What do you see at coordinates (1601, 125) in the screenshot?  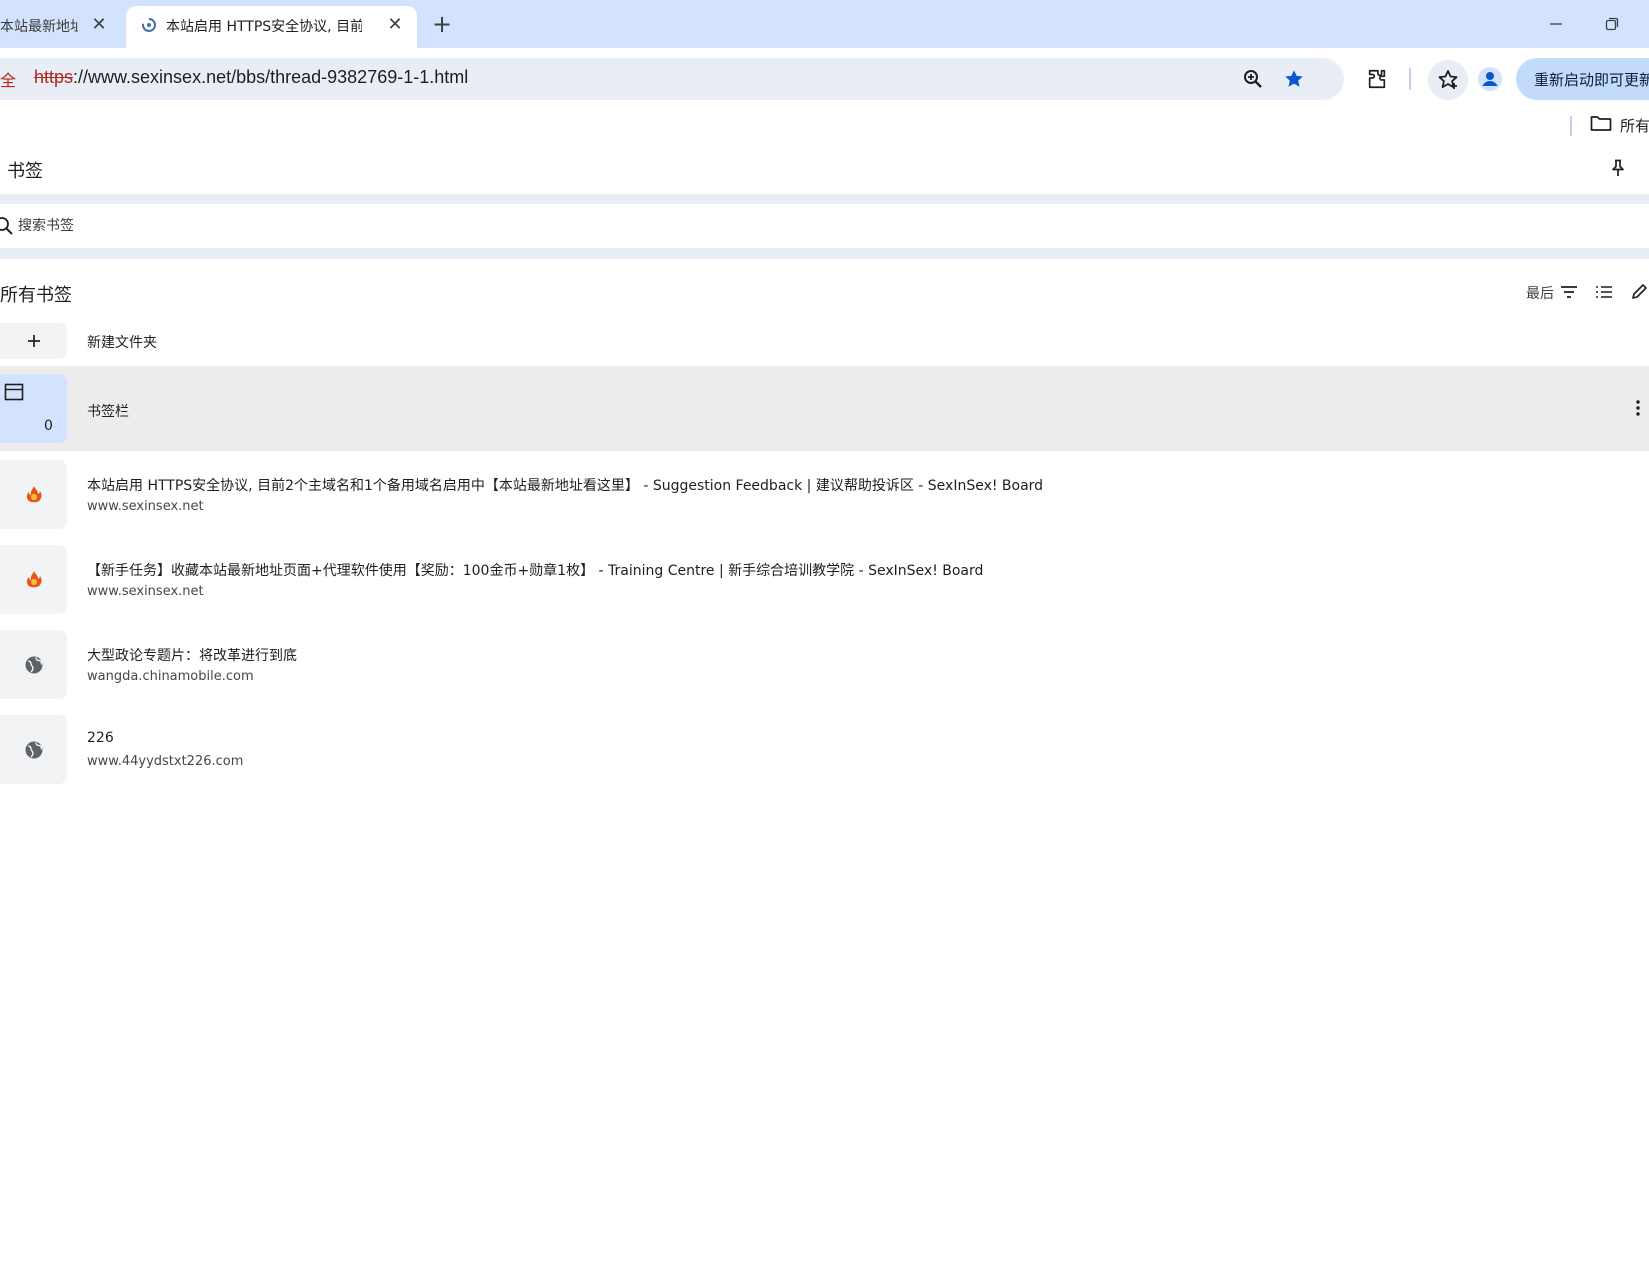 I see `folder-icon` at bounding box center [1601, 125].